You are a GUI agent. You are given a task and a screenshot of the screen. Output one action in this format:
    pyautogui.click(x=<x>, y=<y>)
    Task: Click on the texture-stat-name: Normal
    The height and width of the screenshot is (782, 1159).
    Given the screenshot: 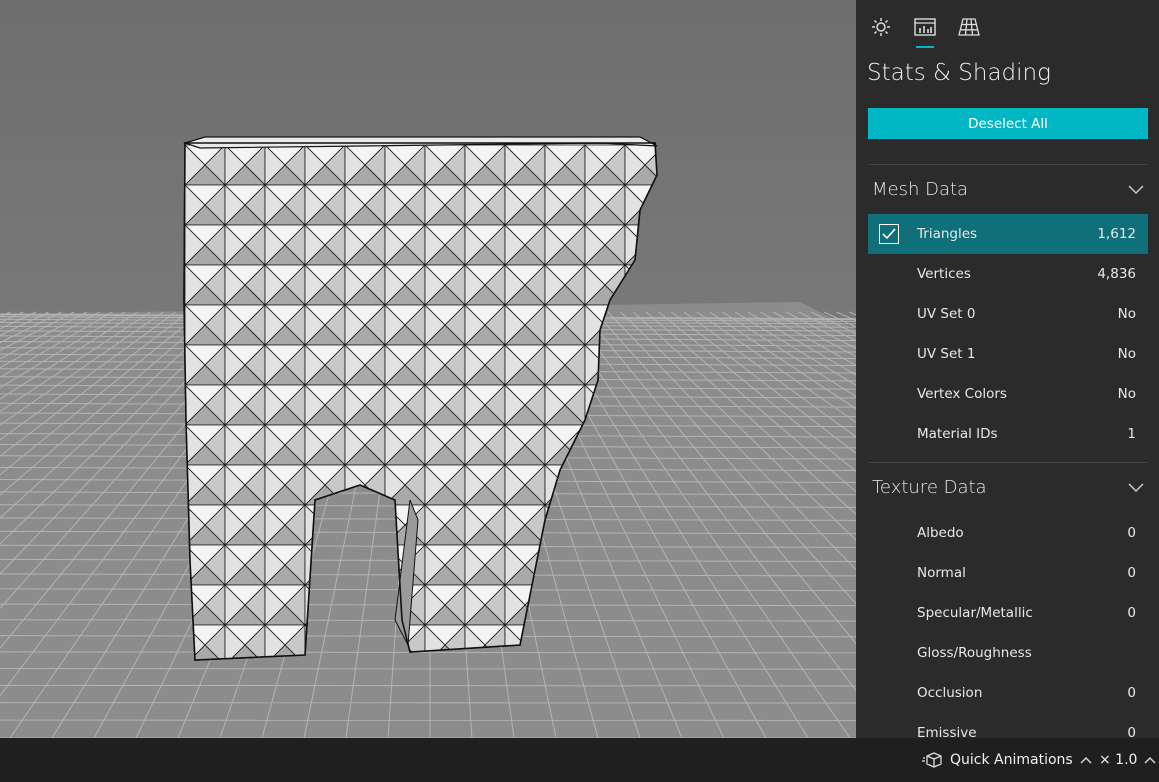 What is the action you would take?
    pyautogui.click(x=941, y=573)
    